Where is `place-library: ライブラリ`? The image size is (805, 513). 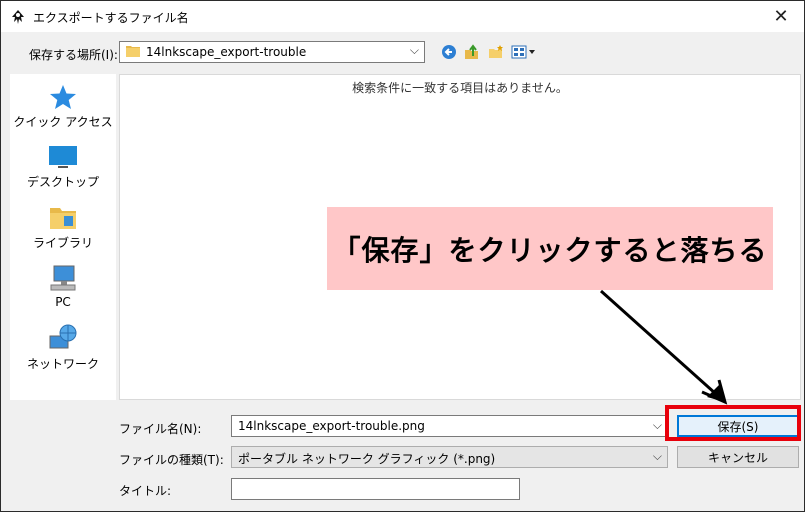
place-library: ライブラリ is located at coordinates (63, 228).